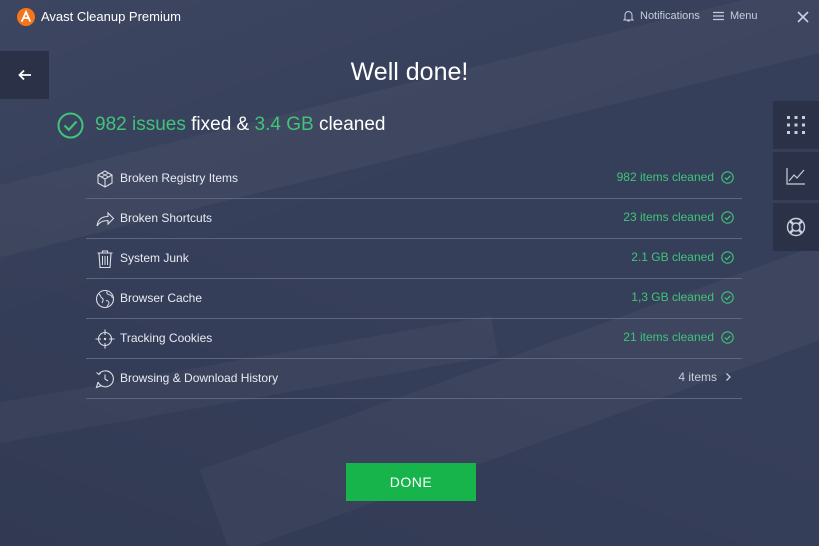 The image size is (819, 546). Describe the element at coordinates (414, 219) in the screenshot. I see `list-item: Broken Shortcuts 23 items cleaned` at that location.